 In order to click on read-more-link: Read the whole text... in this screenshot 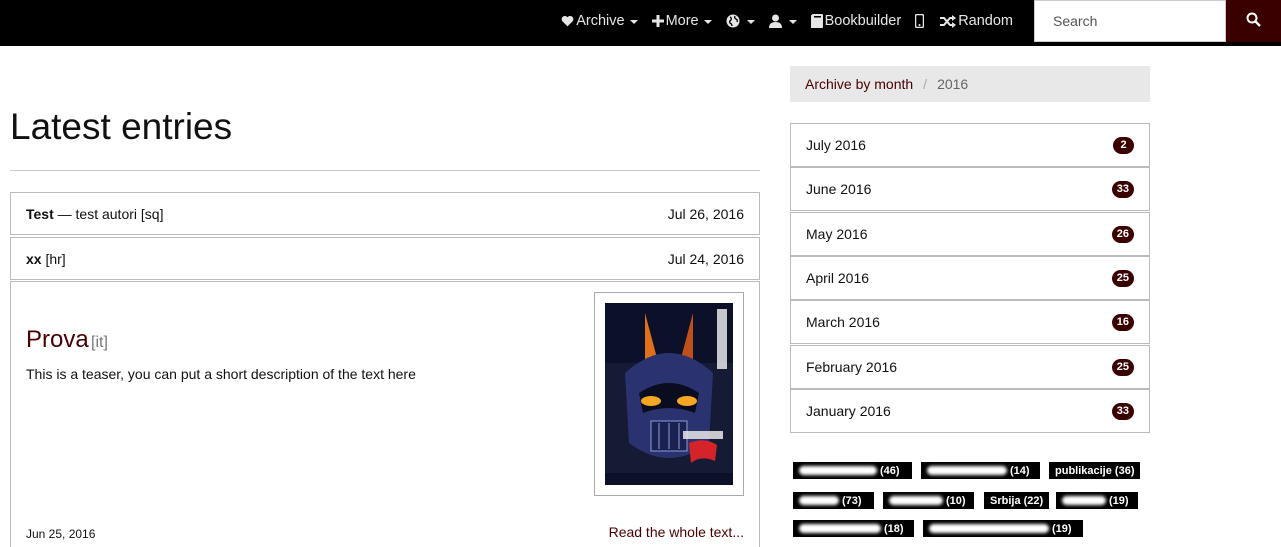, I will do `click(676, 532)`.